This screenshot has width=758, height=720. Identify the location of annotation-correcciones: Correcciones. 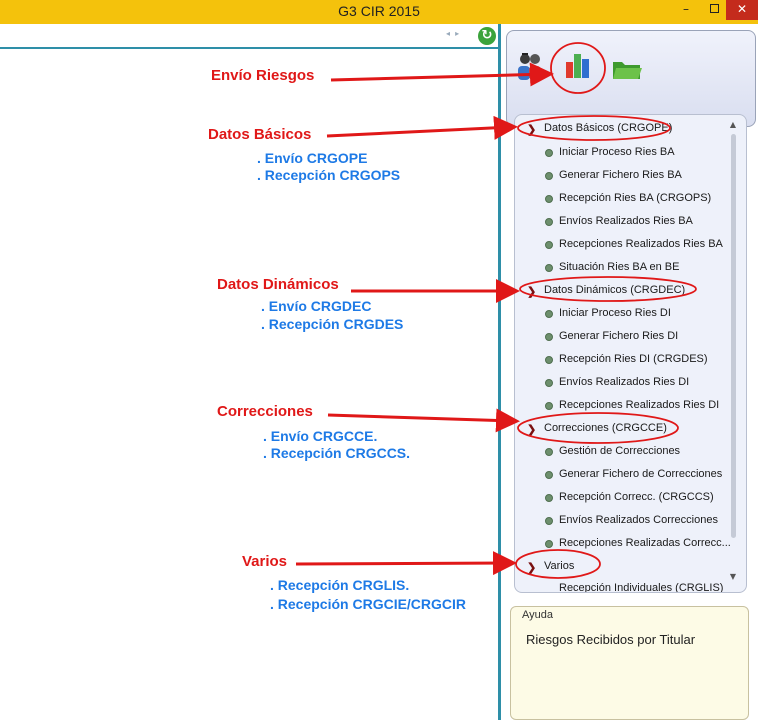
(265, 411).